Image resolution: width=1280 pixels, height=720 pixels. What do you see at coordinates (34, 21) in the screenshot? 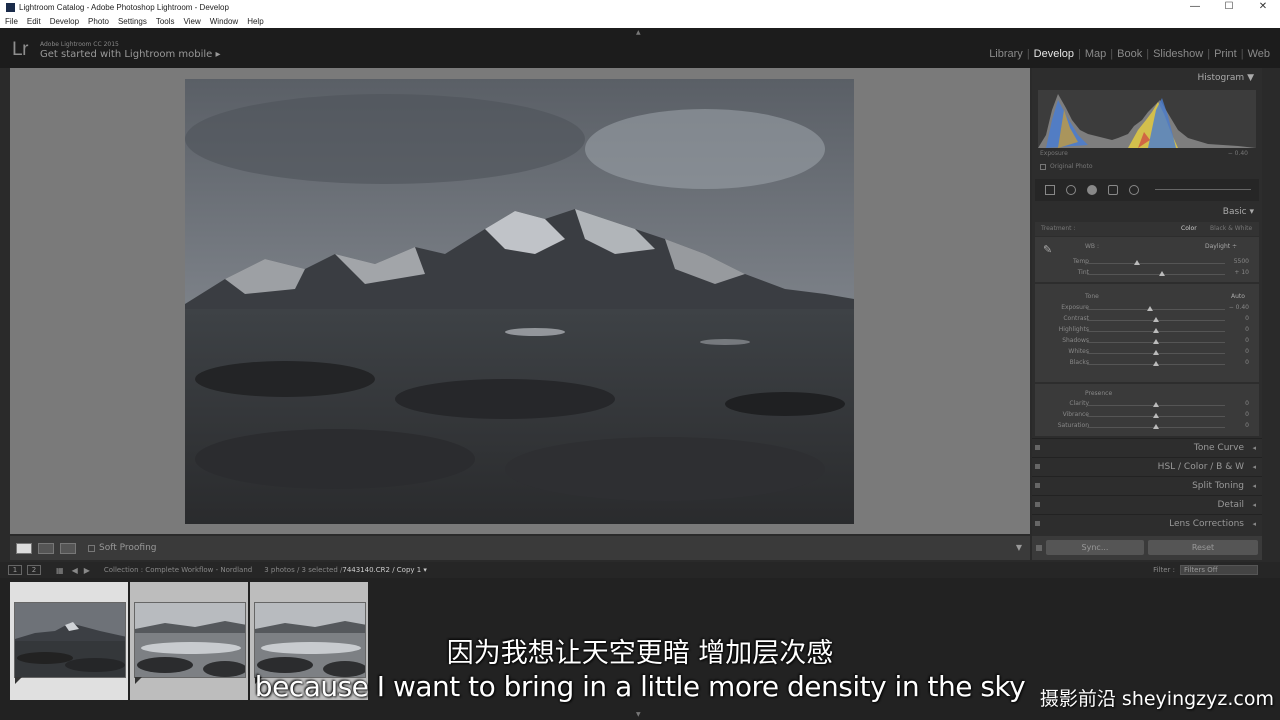
I see `menu-edit: Edit` at bounding box center [34, 21].